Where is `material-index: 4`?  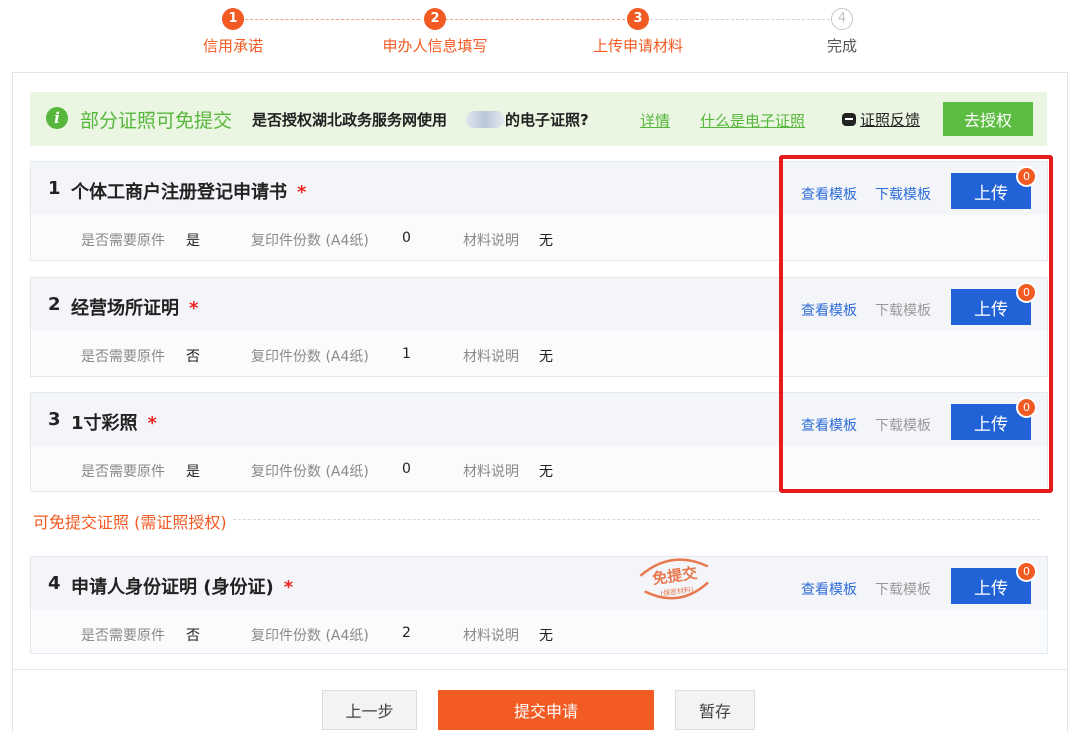
material-index: 4 is located at coordinates (54, 583).